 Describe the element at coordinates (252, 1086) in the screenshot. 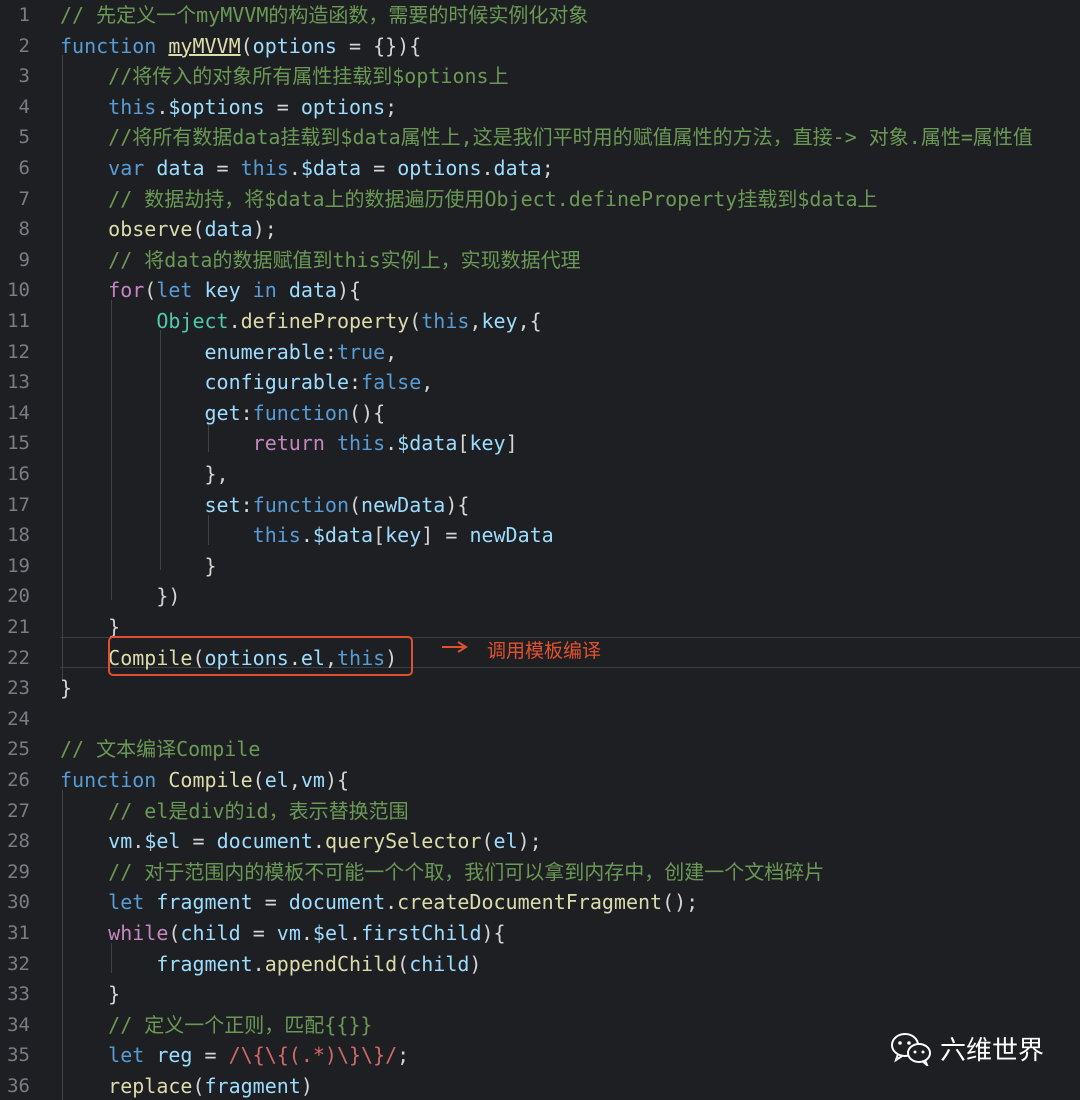

I see `code-token: fragment` at that location.